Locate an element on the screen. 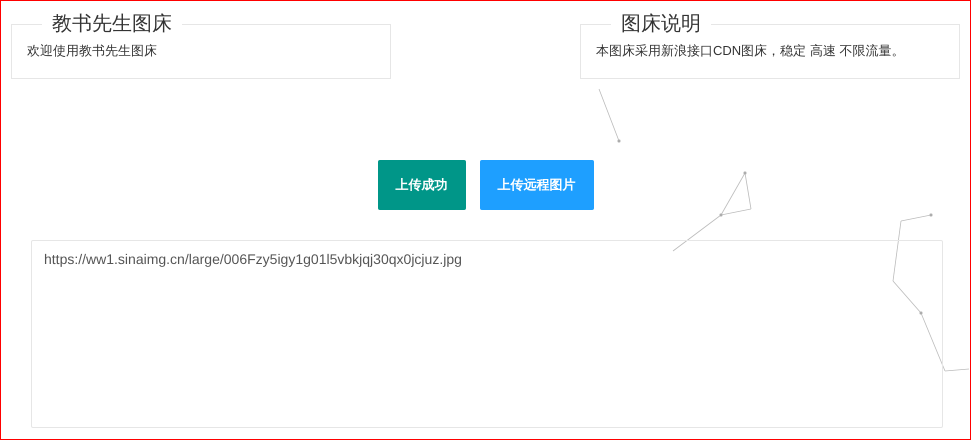 This screenshot has height=440, width=971. panel-title: 图床说明 is located at coordinates (661, 24).